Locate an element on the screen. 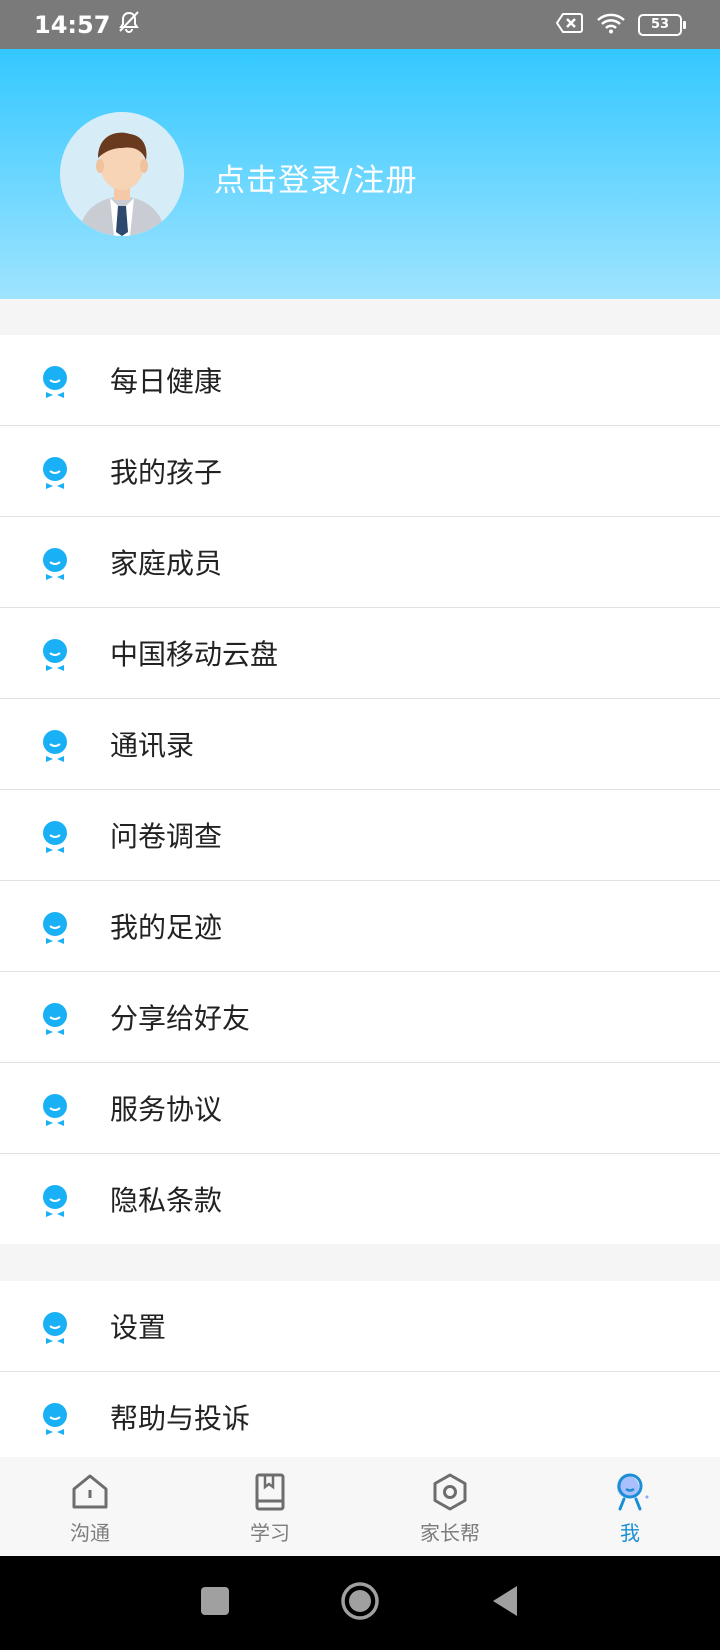  status-bar: 14:57 53 is located at coordinates (360, 24).